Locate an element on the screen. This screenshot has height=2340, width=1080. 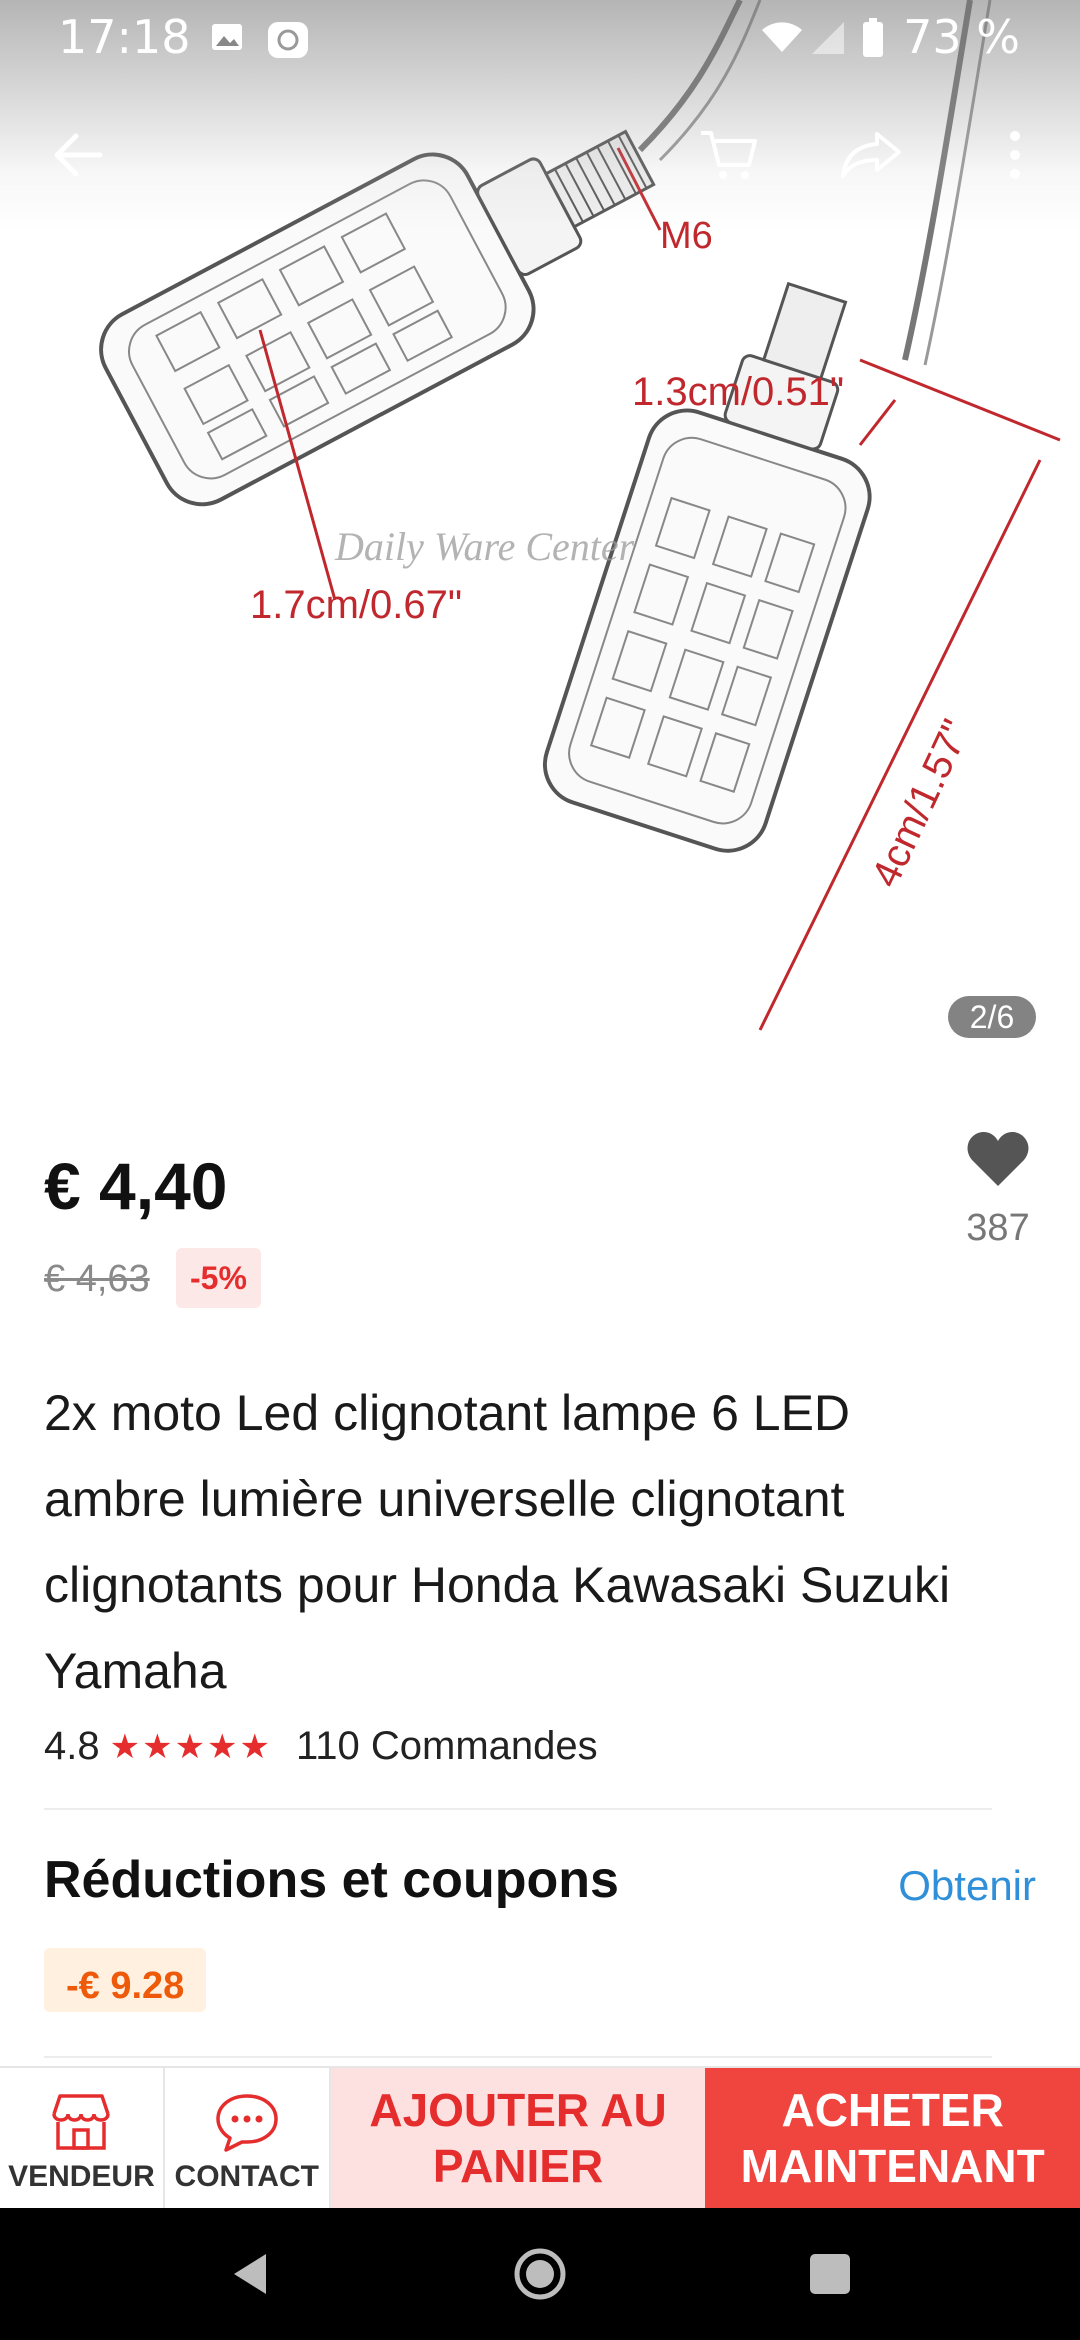
battery-percent: 73 % is located at coordinates (961, 37).